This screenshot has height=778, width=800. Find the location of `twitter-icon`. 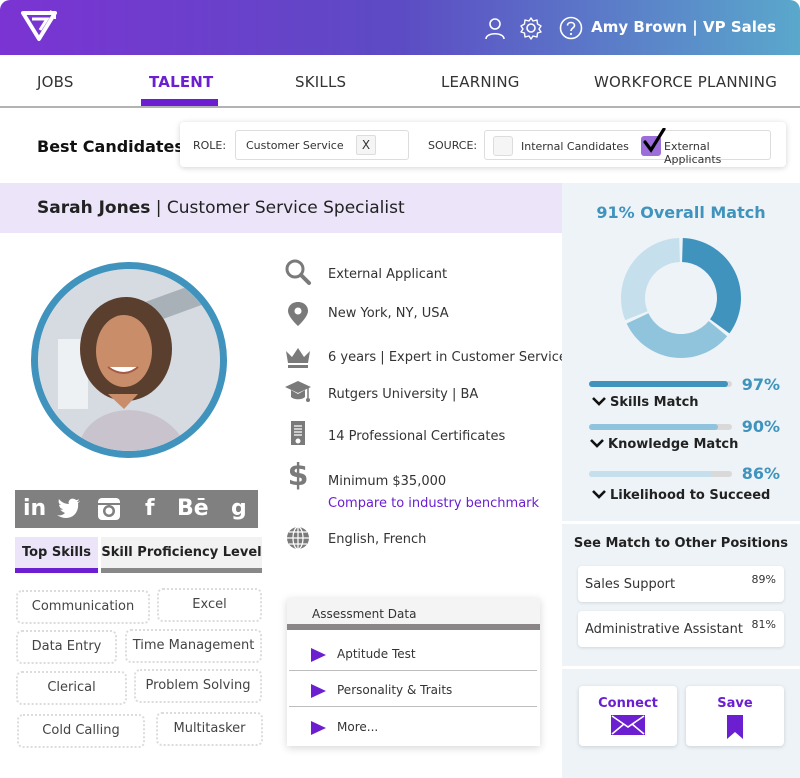

twitter-icon is located at coordinates (69, 509).